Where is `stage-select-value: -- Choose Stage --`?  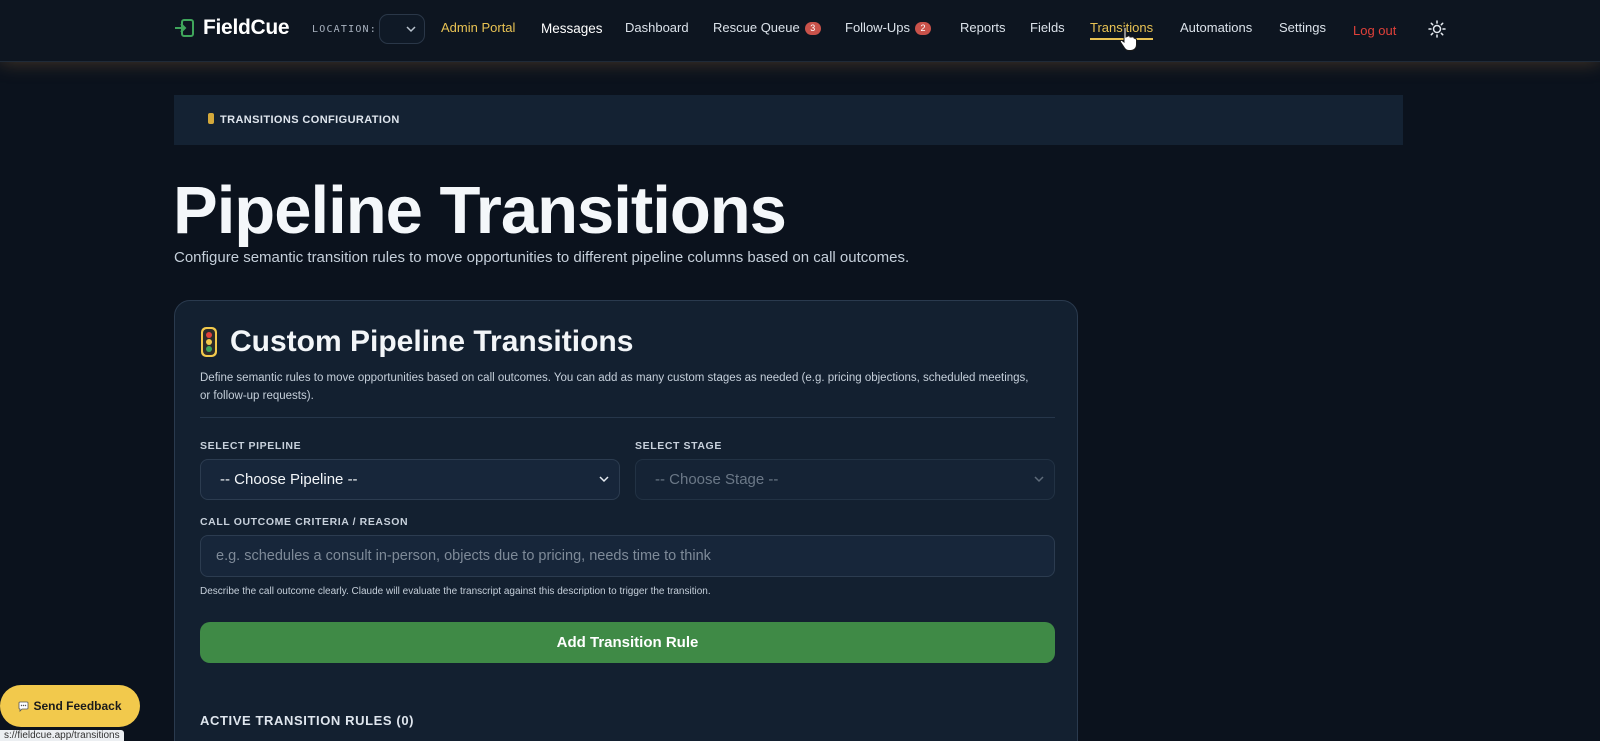
stage-select-value: -- Choose Stage -- is located at coordinates (717, 479).